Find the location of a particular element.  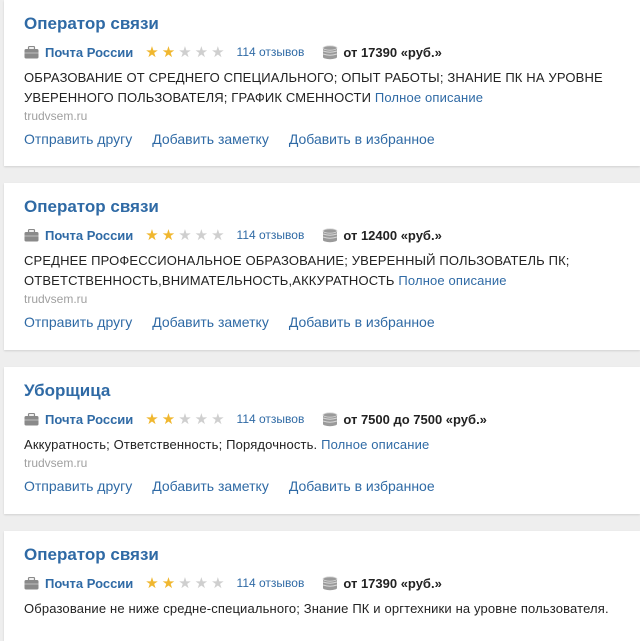

salary: от 12400 «руб.» is located at coordinates (392, 235).